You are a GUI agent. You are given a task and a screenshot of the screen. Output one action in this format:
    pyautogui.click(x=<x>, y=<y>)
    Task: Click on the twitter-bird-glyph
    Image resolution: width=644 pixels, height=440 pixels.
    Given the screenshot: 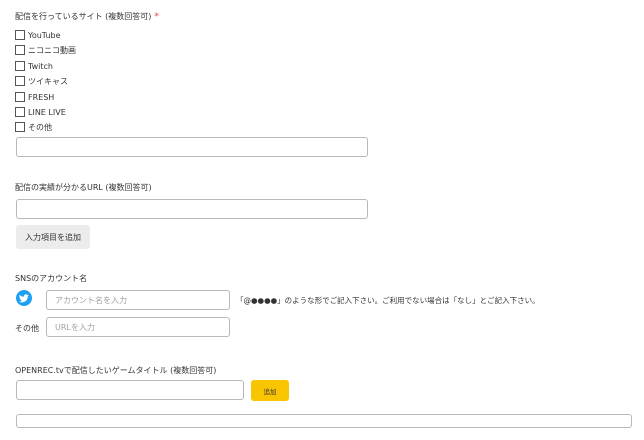 What is the action you would take?
    pyautogui.click(x=24, y=297)
    